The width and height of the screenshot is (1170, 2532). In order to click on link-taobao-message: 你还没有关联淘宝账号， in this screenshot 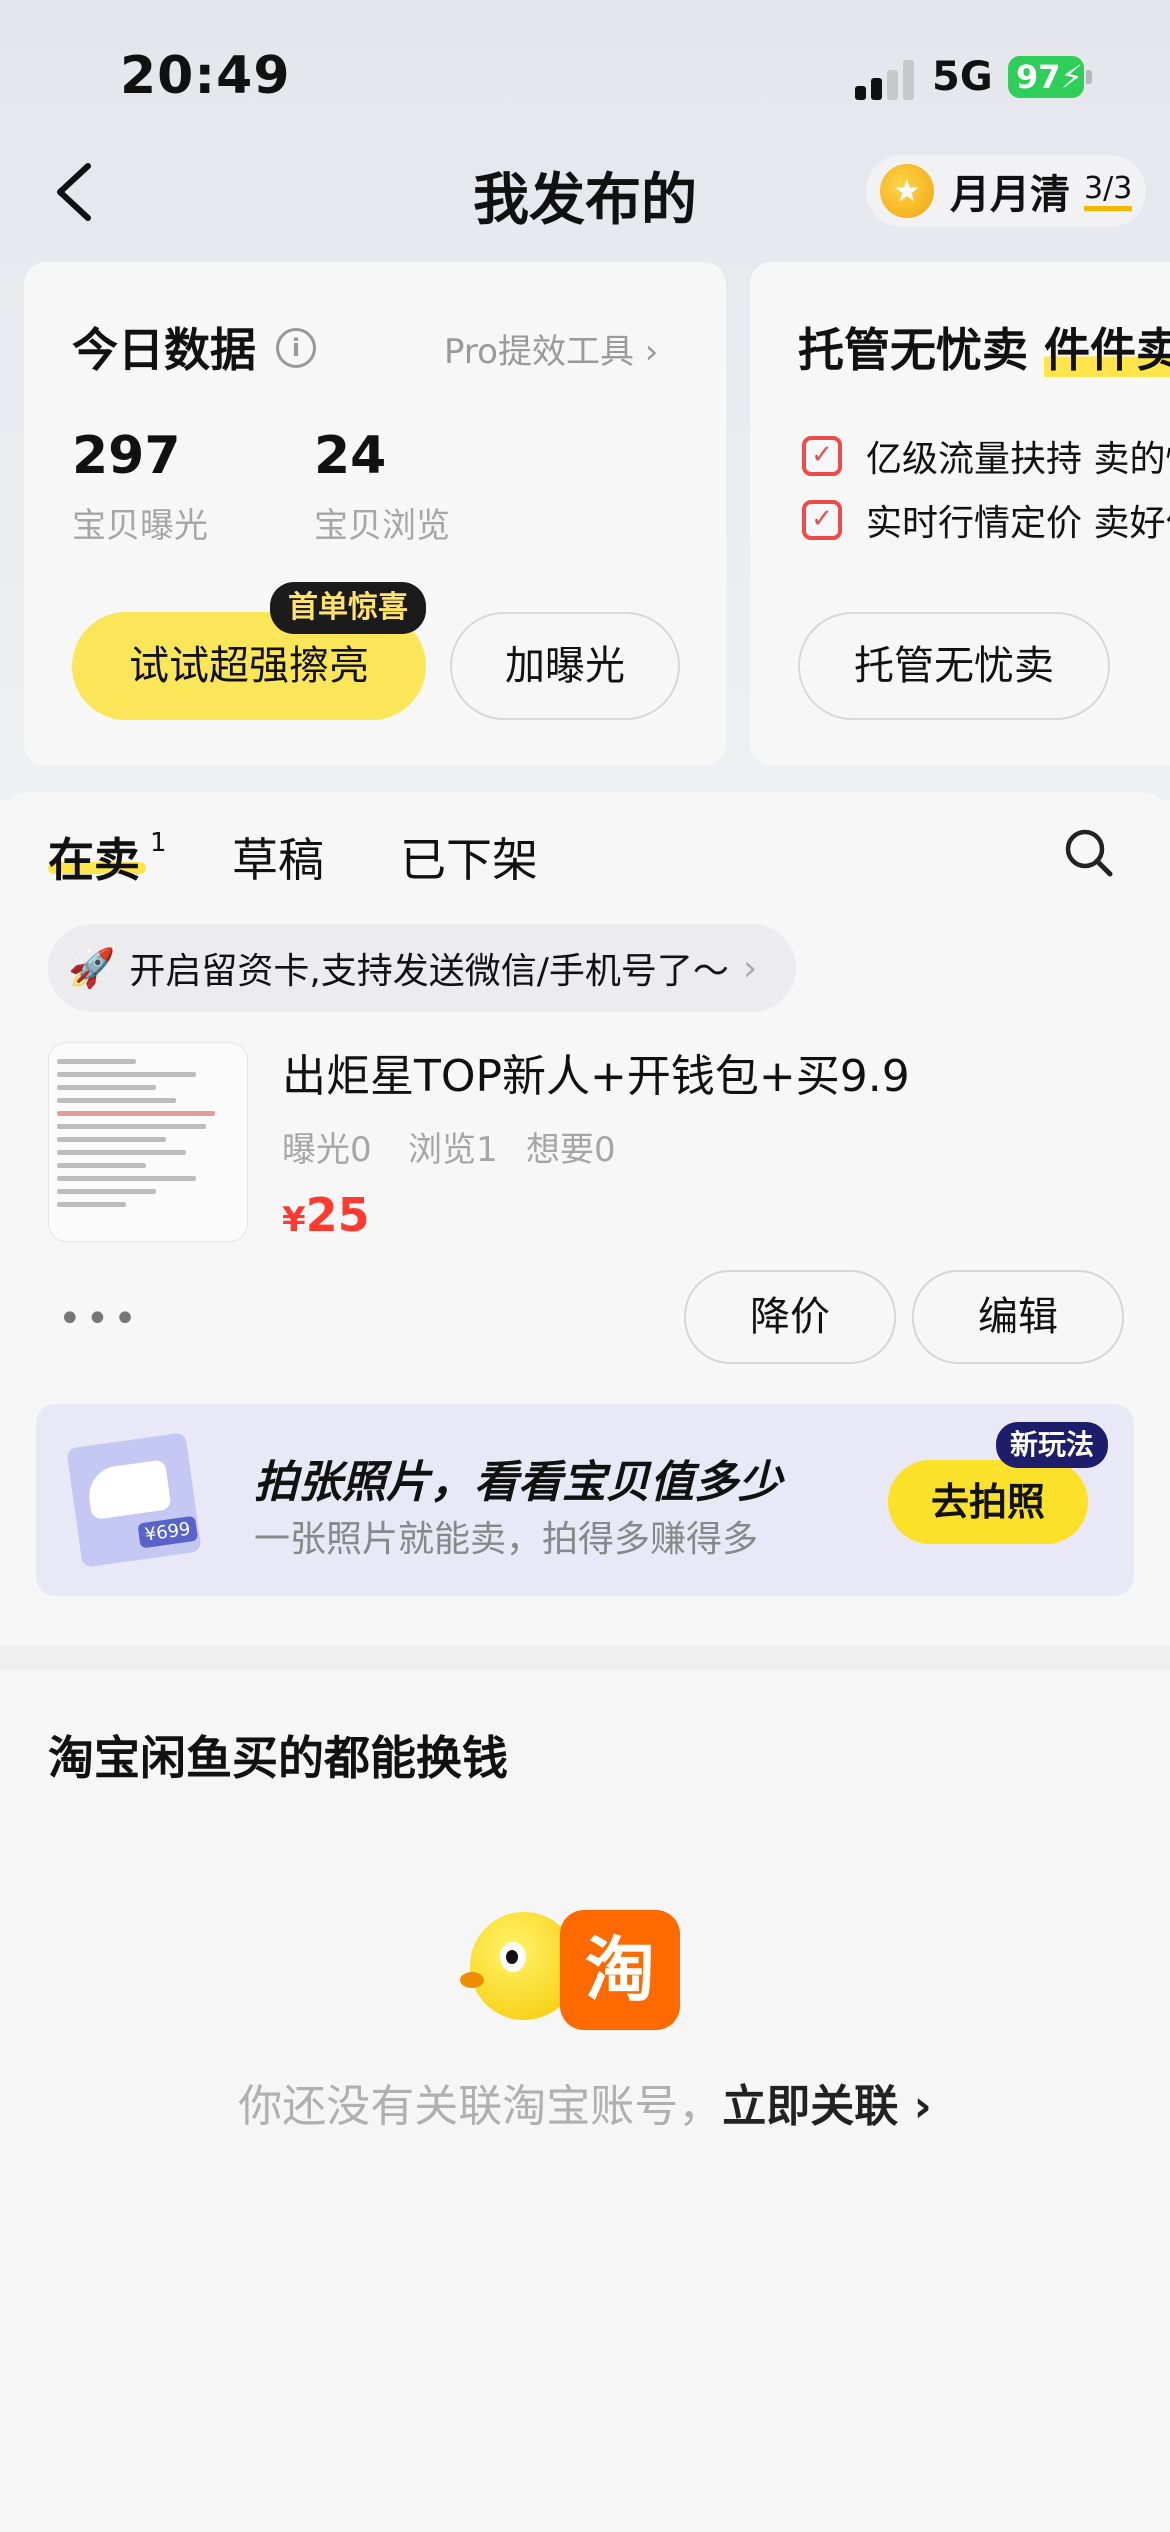, I will do `click(480, 2106)`.